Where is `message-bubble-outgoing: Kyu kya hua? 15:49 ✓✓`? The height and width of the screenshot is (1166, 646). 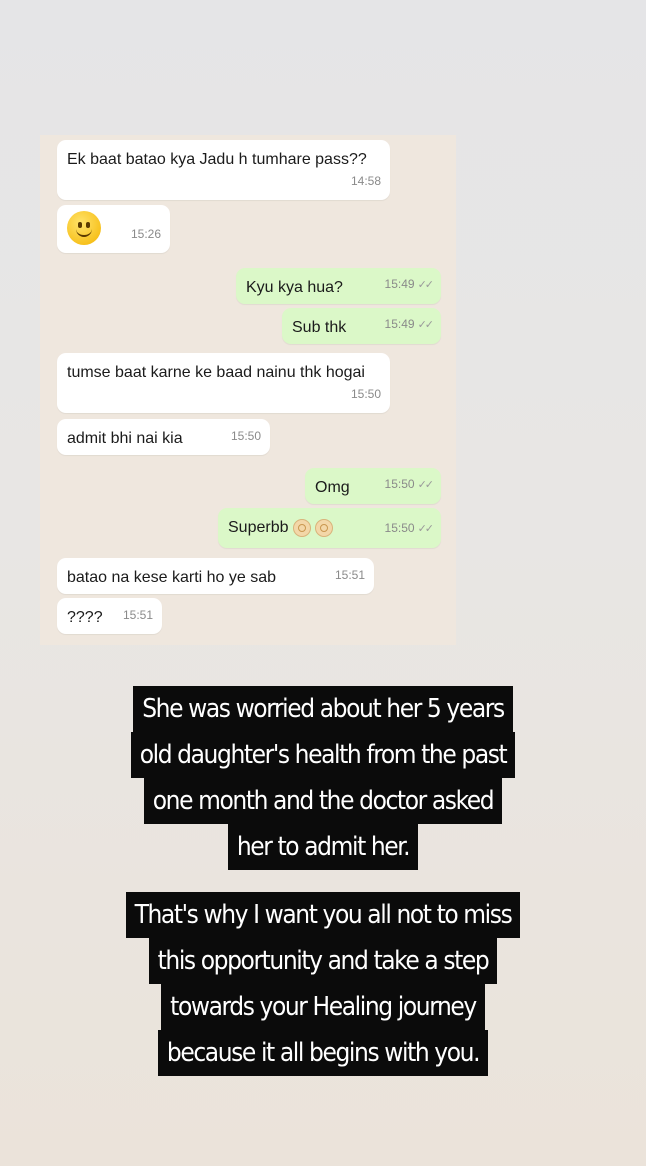 message-bubble-outgoing: Kyu kya hua? 15:49 ✓✓ is located at coordinates (338, 286).